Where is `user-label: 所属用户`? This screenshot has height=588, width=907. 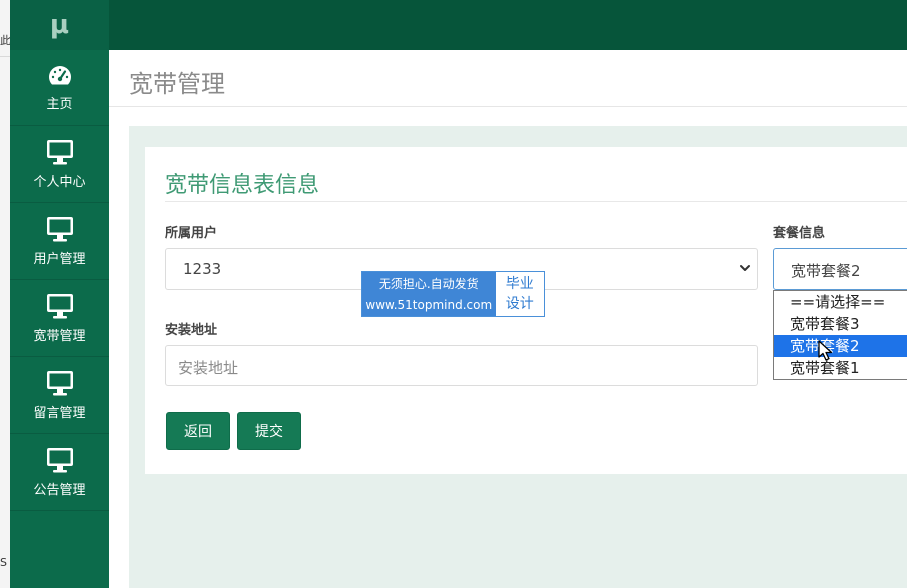 user-label: 所属用户 is located at coordinates (191, 233).